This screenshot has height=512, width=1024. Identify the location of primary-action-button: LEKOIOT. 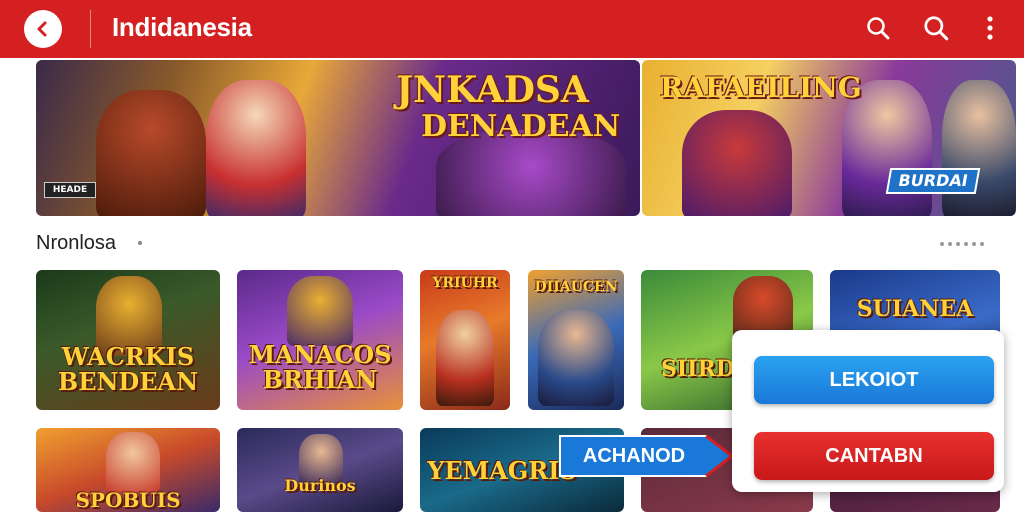
(874, 380).